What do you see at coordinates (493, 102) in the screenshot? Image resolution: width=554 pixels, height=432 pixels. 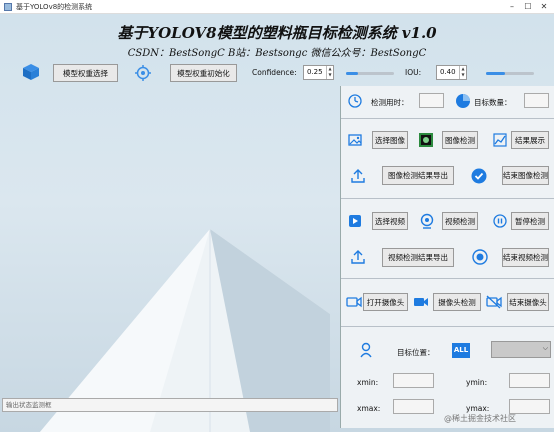 I see `target-count-label: 目标数量：` at bounding box center [493, 102].